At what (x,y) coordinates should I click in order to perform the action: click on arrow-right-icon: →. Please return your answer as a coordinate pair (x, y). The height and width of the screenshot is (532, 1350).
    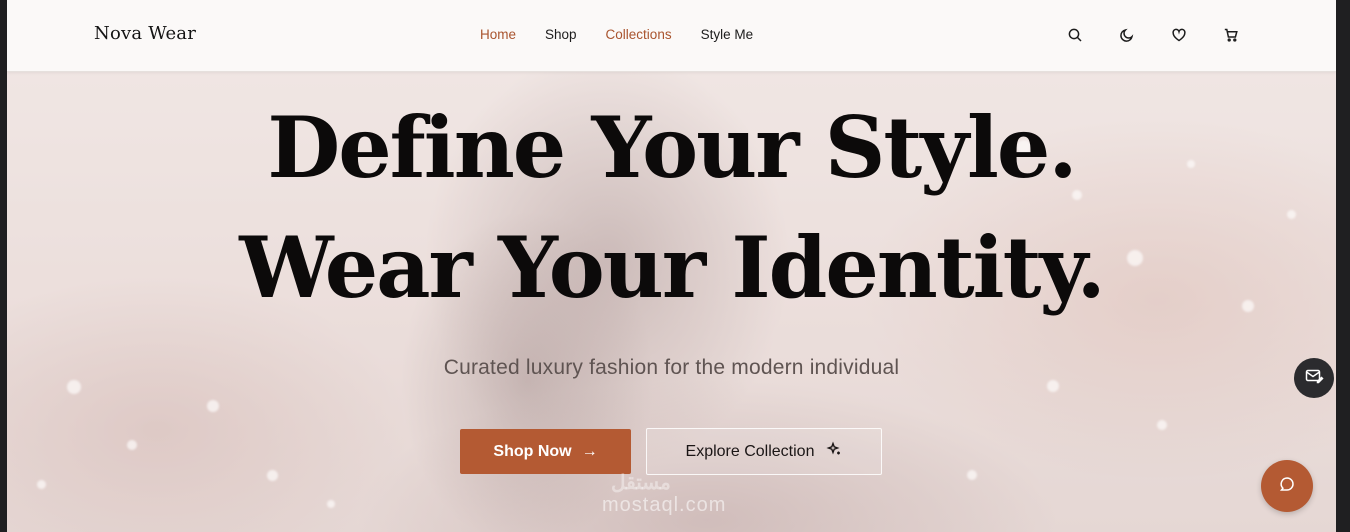
    Looking at the image, I should click on (589, 451).